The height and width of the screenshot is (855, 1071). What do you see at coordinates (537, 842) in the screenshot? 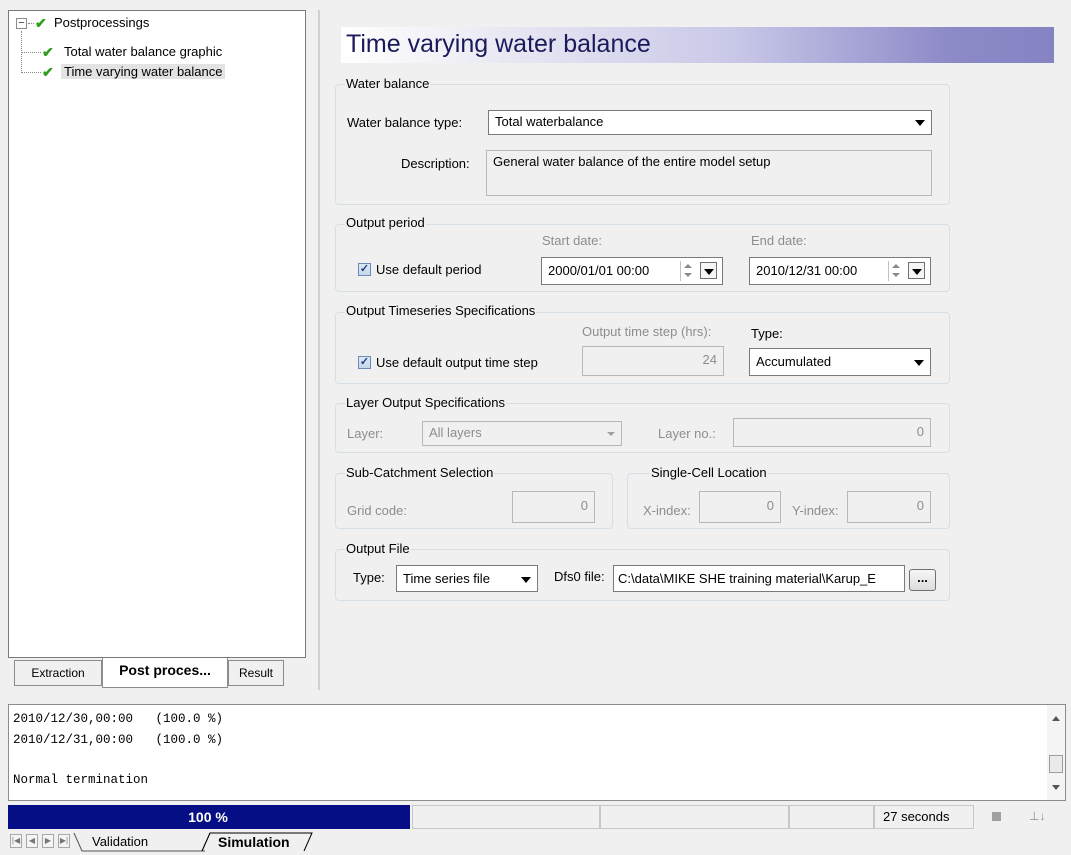
I see `sheet-tabs: |◀ ◀ ▶ ▶| Validation Simulation` at bounding box center [537, 842].